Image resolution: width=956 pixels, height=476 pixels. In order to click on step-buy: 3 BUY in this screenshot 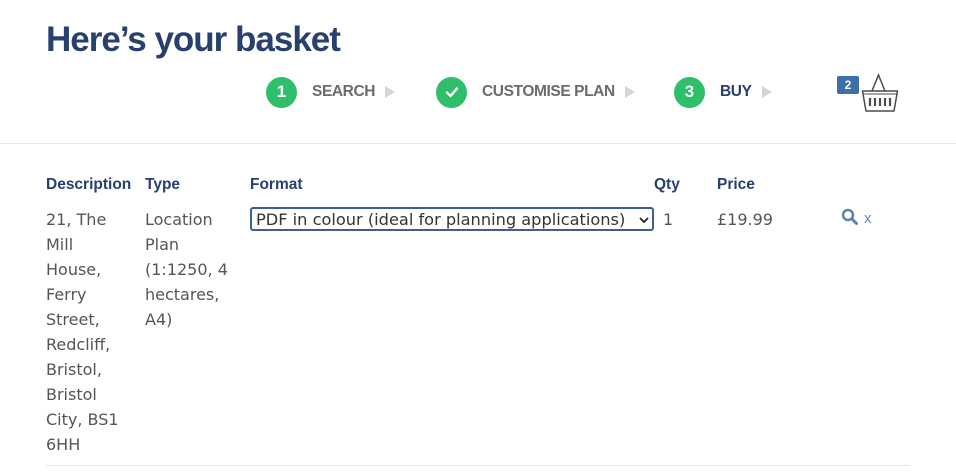, I will do `click(723, 92)`.